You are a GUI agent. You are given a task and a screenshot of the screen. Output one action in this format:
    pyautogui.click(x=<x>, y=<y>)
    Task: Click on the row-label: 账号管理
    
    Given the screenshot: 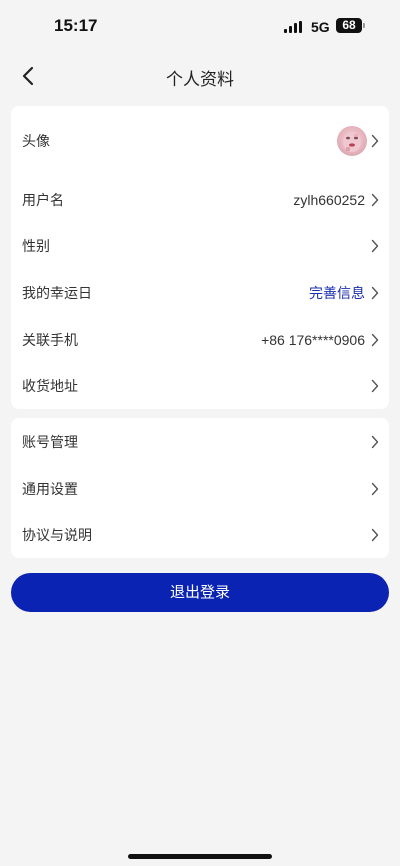 What is the action you would take?
    pyautogui.click(x=50, y=442)
    